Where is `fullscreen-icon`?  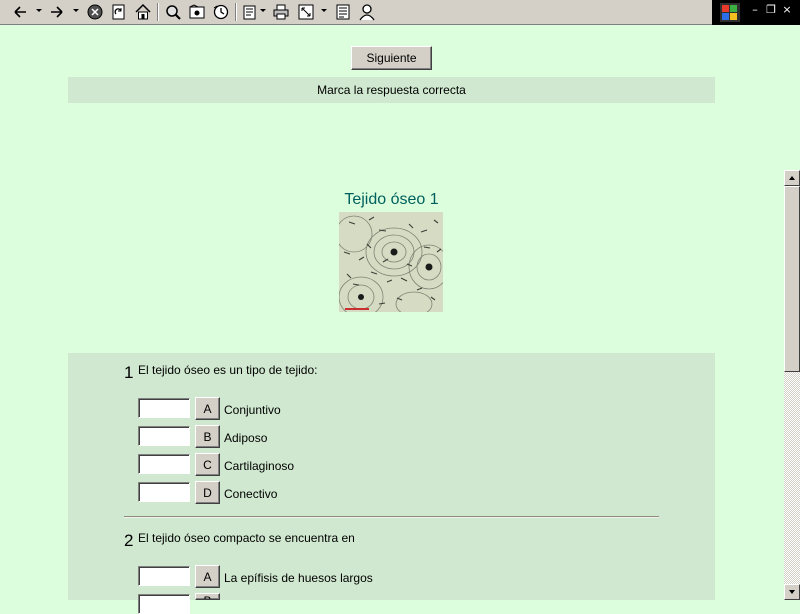
fullscreen-icon is located at coordinates (306, 12).